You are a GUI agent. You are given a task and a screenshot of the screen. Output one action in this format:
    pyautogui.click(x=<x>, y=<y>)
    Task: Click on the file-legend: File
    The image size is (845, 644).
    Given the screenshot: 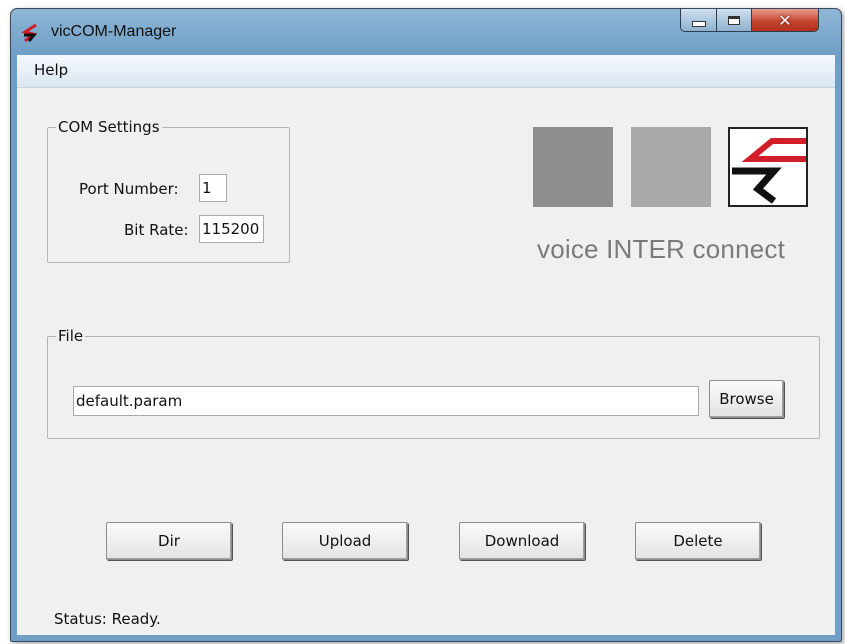 What is the action you would take?
    pyautogui.click(x=71, y=336)
    